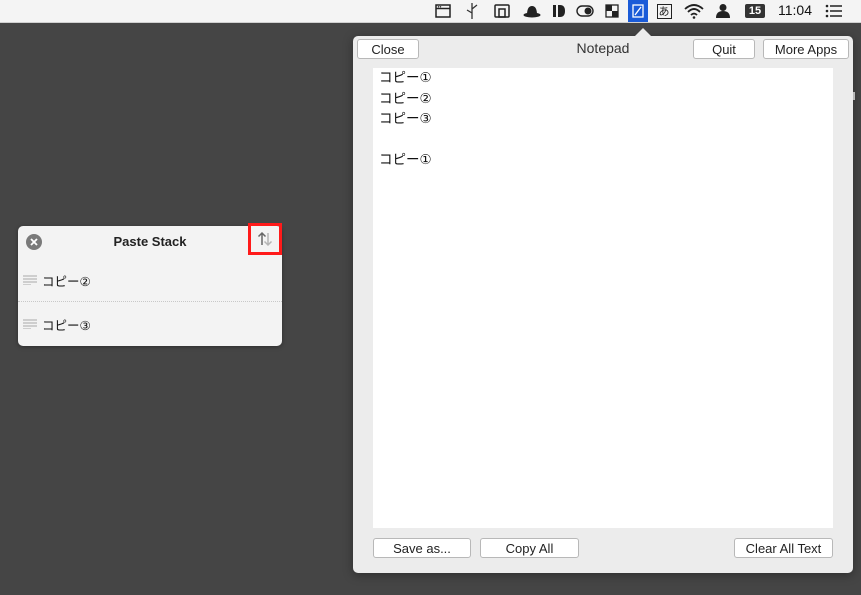 The width and height of the screenshot is (861, 595). What do you see at coordinates (783, 548) in the screenshot?
I see `clear-all-text-button: Clear All Text` at bounding box center [783, 548].